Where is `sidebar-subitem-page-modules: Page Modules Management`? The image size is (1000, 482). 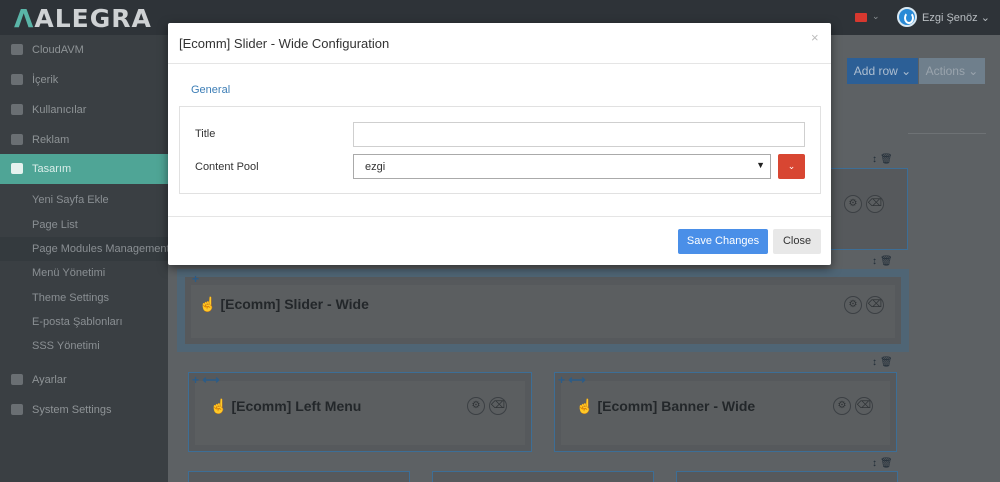 sidebar-subitem-page-modules: Page Modules Management is located at coordinates (85, 249).